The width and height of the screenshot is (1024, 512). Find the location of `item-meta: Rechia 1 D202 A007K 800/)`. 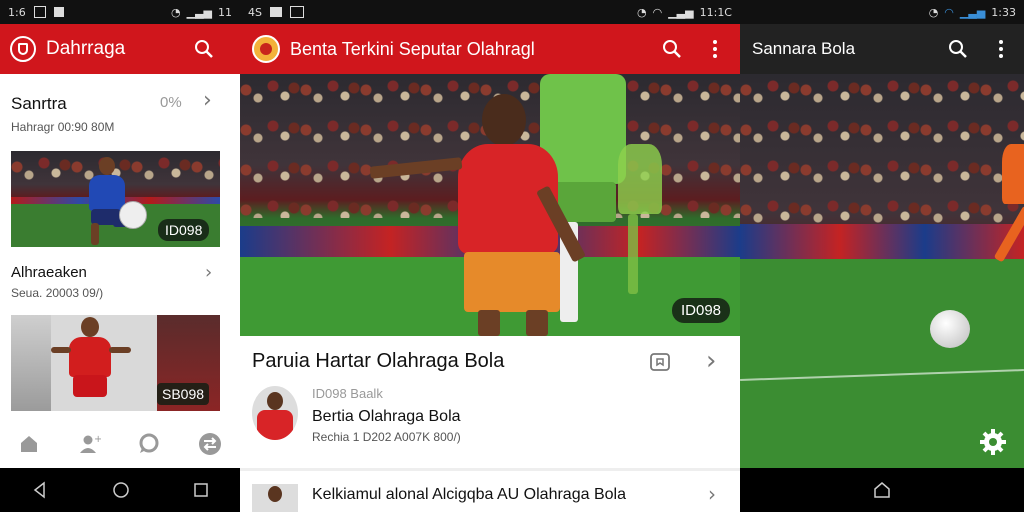

item-meta: Rechia 1 D202 A007K 800/) is located at coordinates (386, 437).